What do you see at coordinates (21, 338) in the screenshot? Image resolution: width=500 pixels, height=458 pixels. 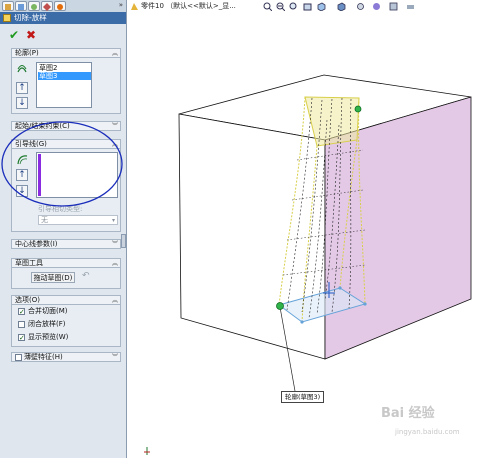 I see `show-preview-checkbox: ✓` at bounding box center [21, 338].